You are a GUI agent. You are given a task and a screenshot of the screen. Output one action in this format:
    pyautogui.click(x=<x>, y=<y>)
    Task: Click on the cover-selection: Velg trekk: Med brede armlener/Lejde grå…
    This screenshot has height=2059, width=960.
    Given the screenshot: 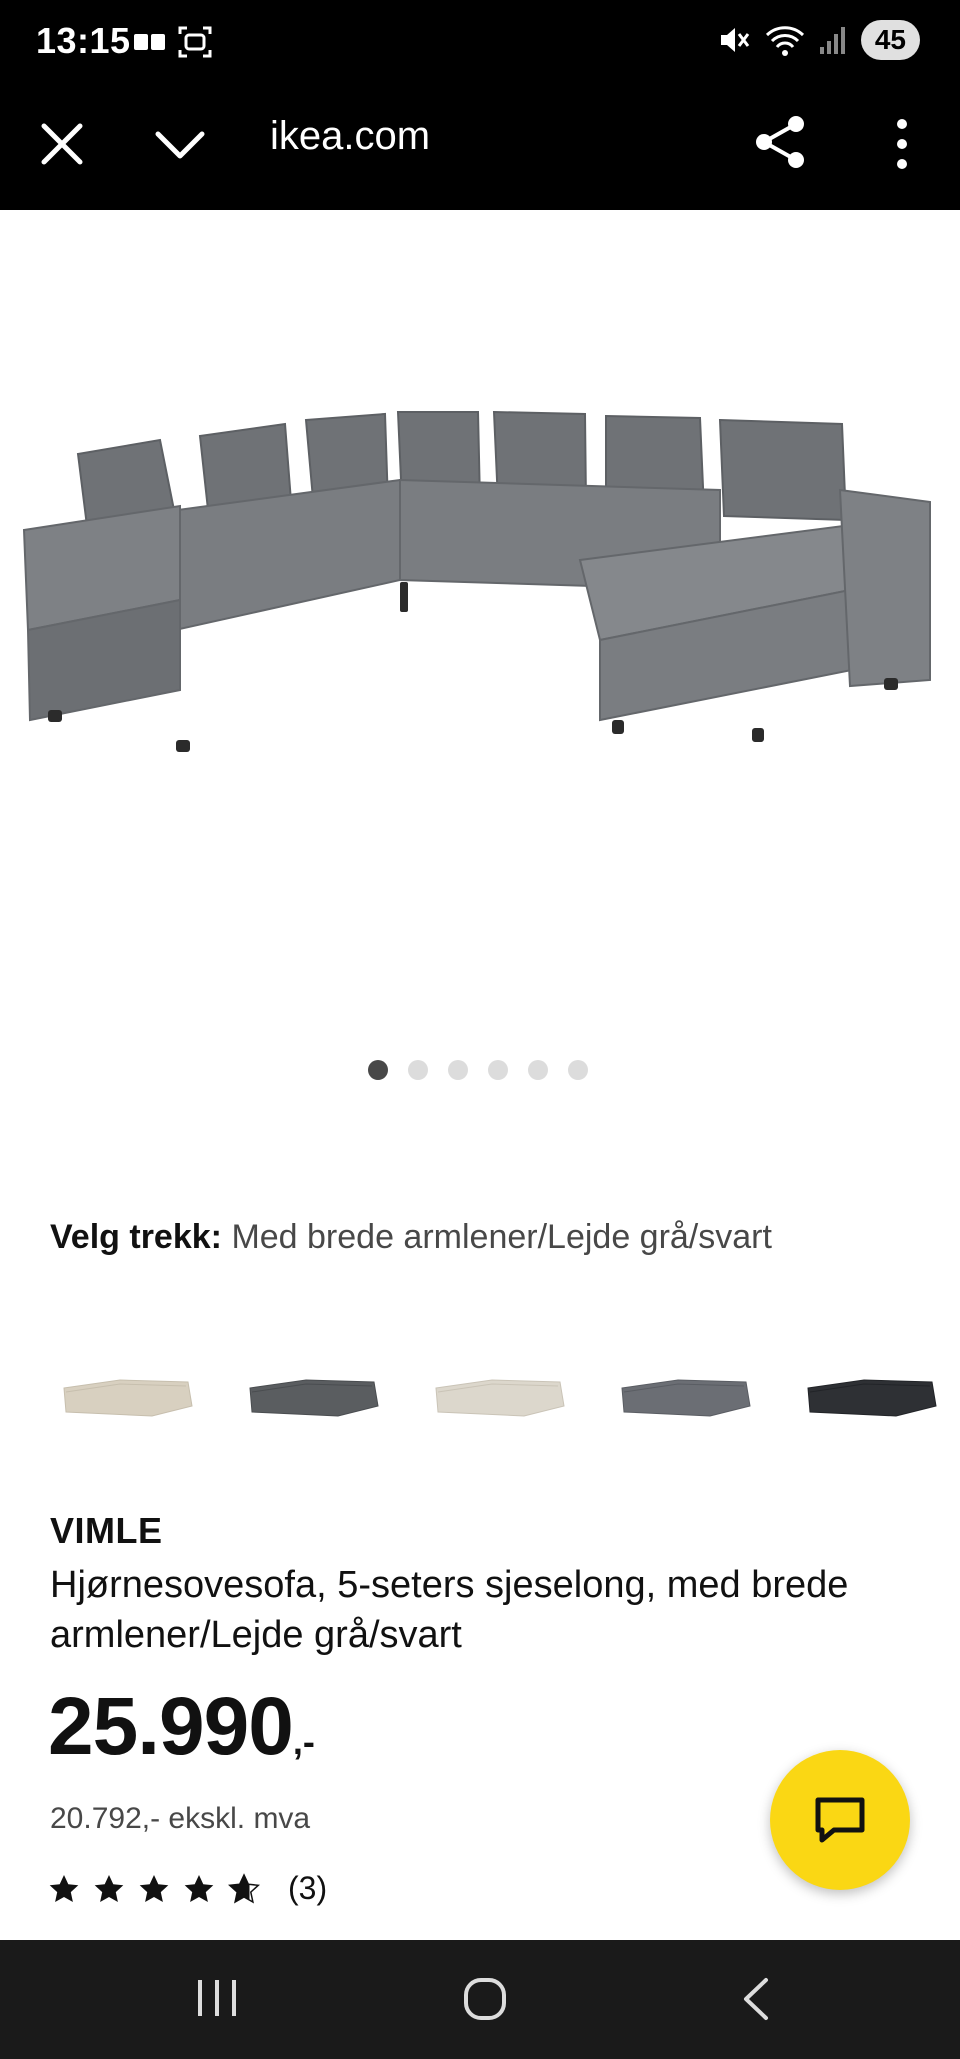 What is the action you would take?
    pyautogui.click(x=411, y=1237)
    